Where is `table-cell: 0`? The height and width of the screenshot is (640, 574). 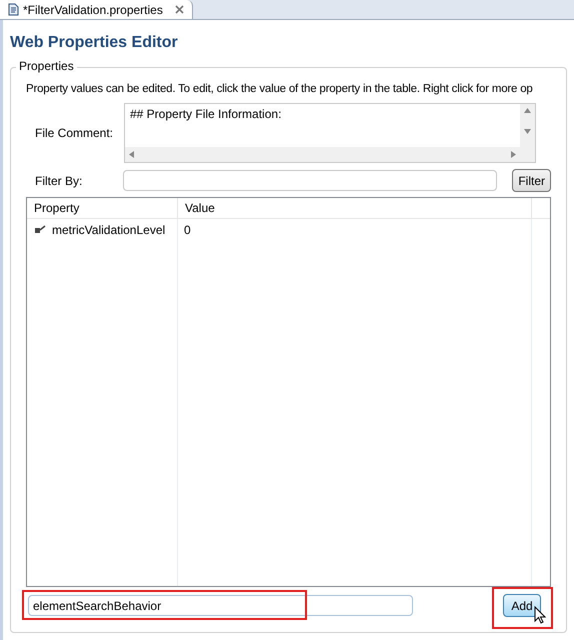
table-cell: 0 is located at coordinates (187, 229).